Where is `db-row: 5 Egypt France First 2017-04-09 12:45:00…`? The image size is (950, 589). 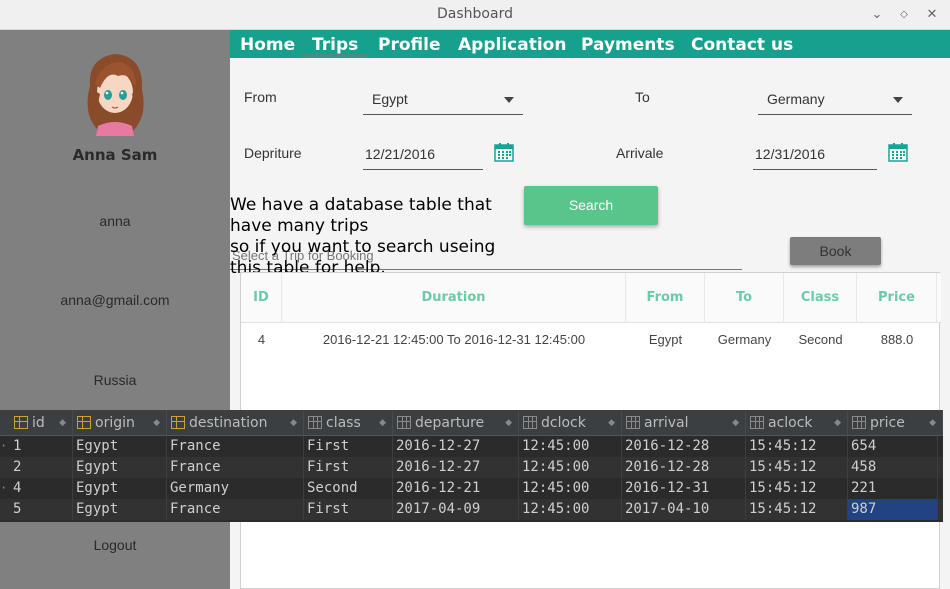
db-row: 5 Egypt France First 2017-04-09 12:45:00… is located at coordinates (471, 509).